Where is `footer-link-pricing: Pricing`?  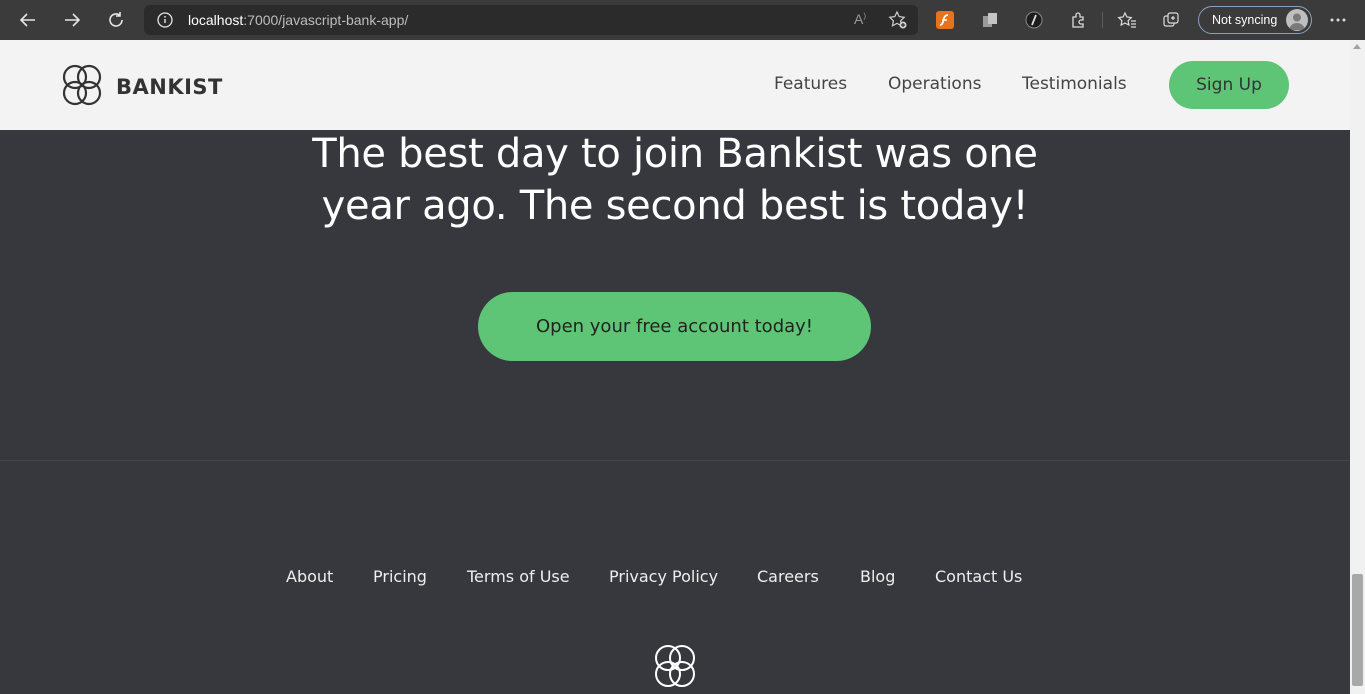 footer-link-pricing: Pricing is located at coordinates (400, 576).